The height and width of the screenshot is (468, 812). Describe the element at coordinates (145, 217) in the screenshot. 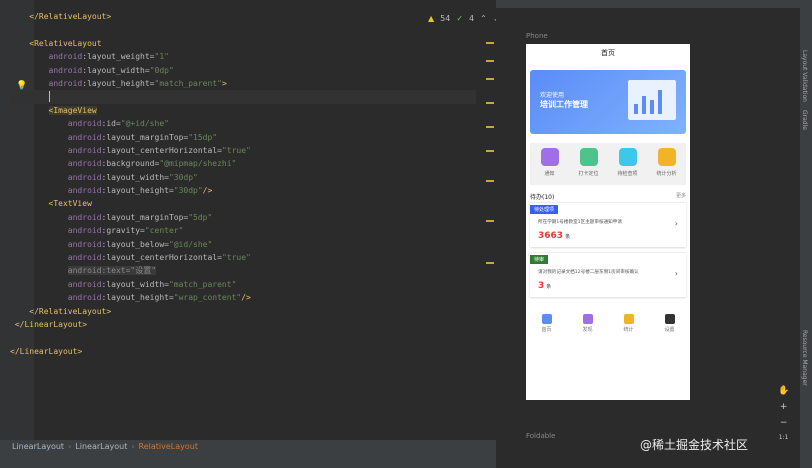

I see `code-token: :layout_marginTop=` at that location.